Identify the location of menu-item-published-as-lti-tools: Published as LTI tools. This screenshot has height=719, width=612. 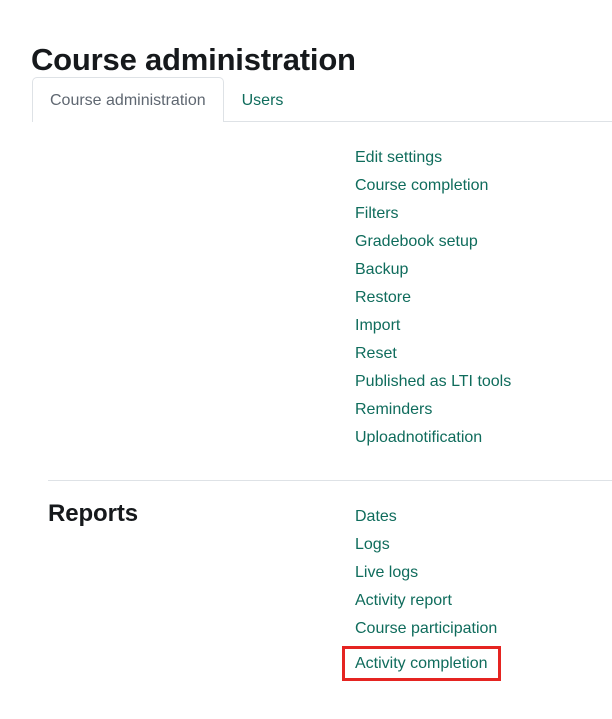
(480, 382).